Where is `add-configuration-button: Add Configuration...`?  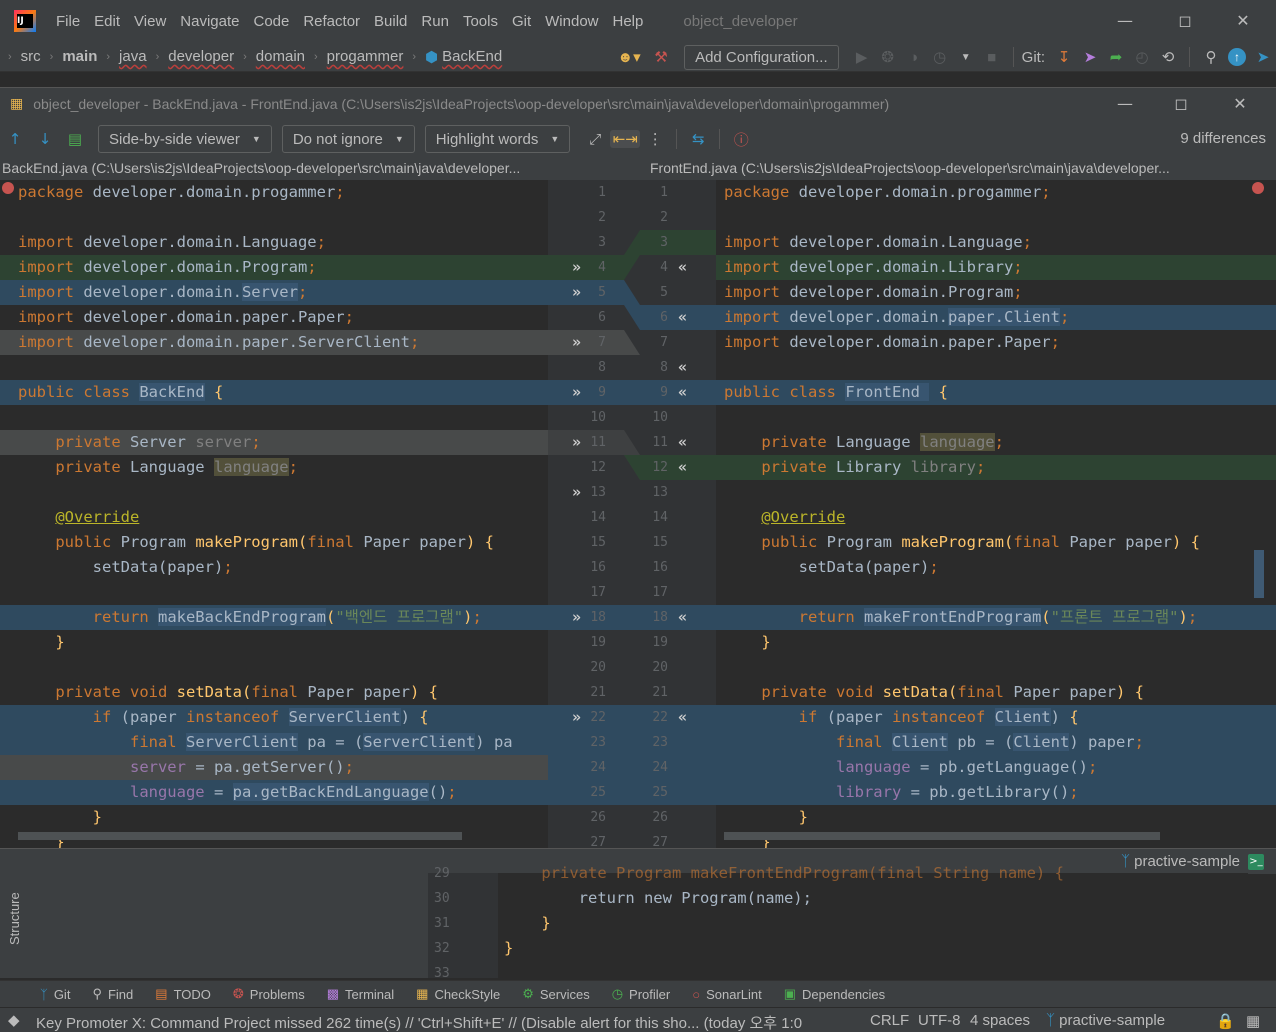 add-configuration-button: Add Configuration... is located at coordinates (761, 57).